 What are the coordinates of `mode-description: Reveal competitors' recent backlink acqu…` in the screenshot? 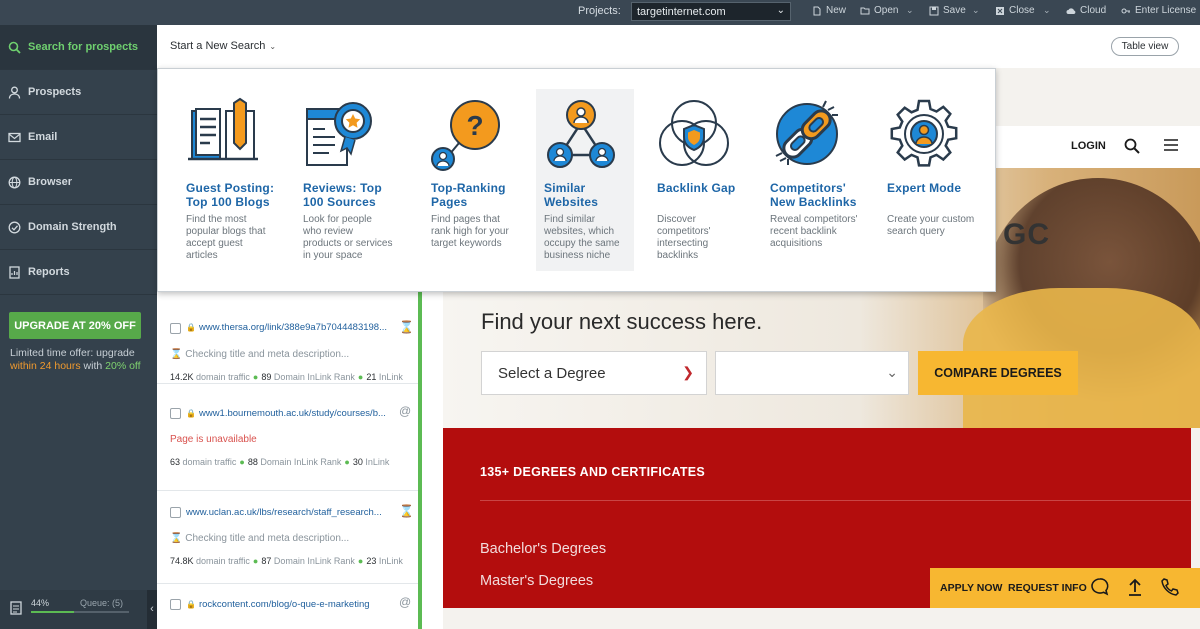 It's located at (814, 231).